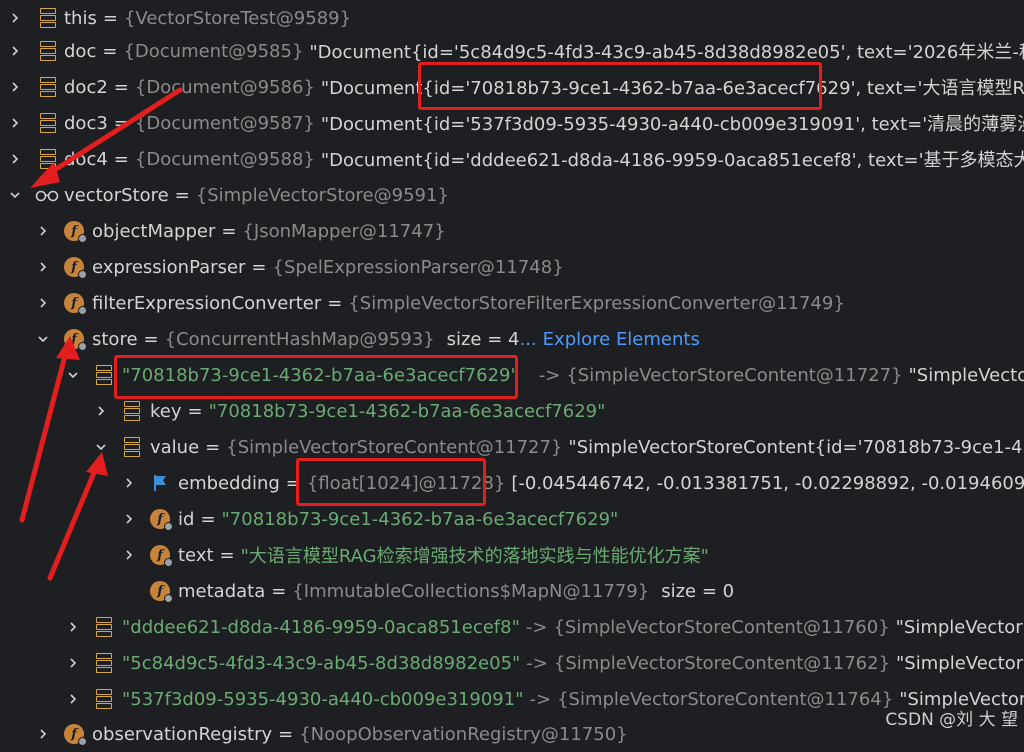  I want to click on watermark: CSDN @刘 大 望, so click(951, 720).